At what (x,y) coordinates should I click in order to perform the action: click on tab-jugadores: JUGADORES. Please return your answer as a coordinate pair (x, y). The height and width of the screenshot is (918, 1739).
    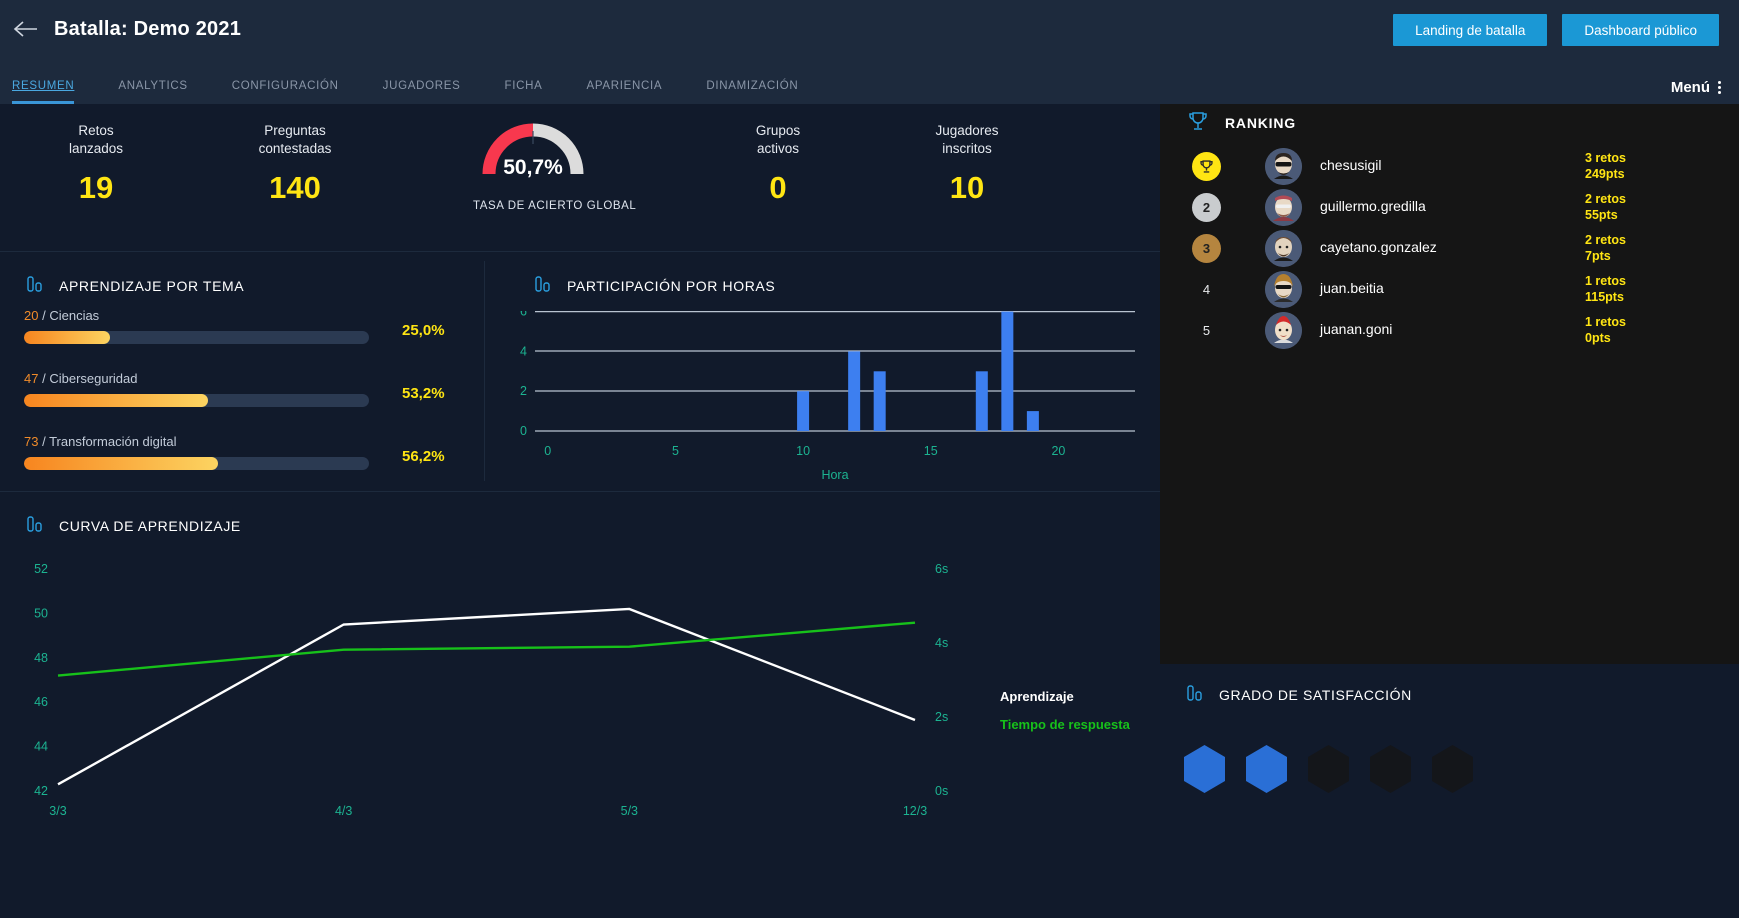
    Looking at the image, I should click on (422, 92).